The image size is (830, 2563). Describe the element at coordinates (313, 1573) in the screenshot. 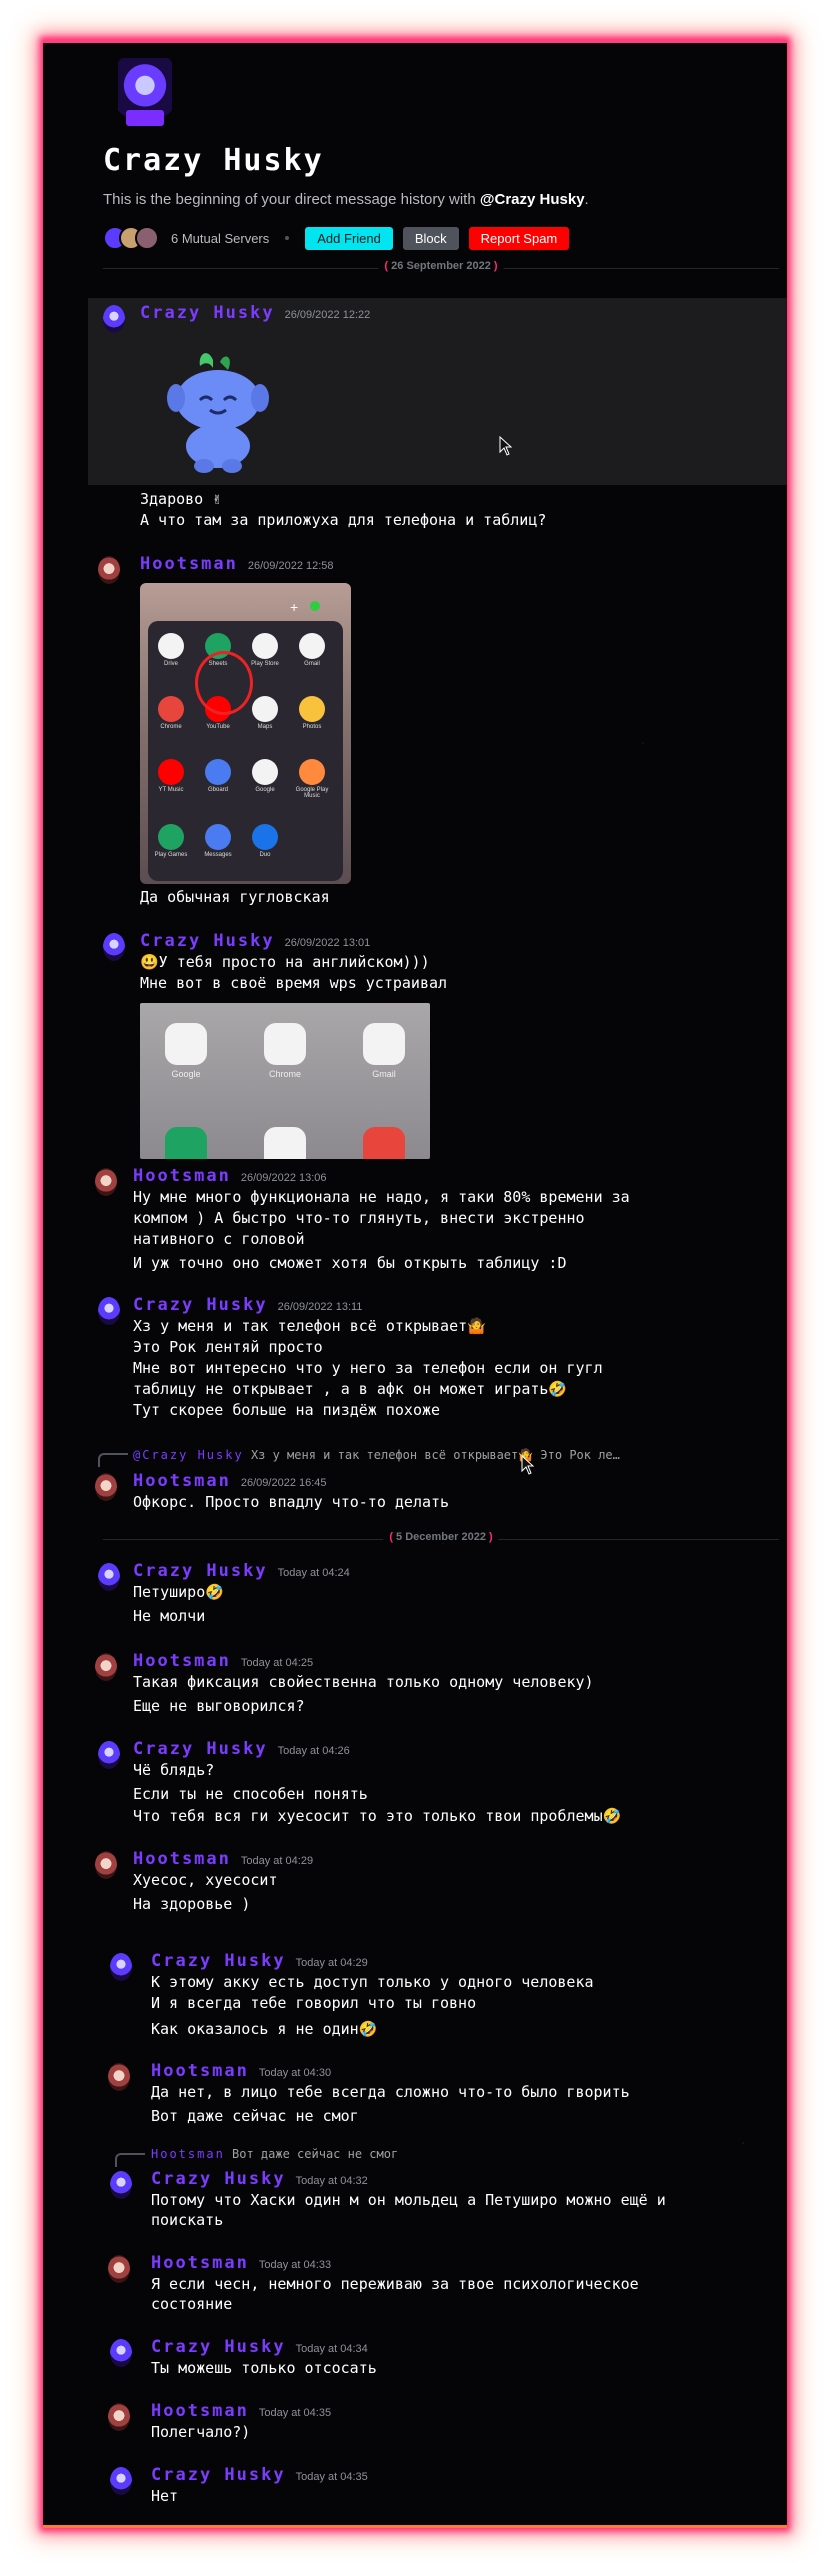

I see `timestamp: Today at 04:24` at that location.